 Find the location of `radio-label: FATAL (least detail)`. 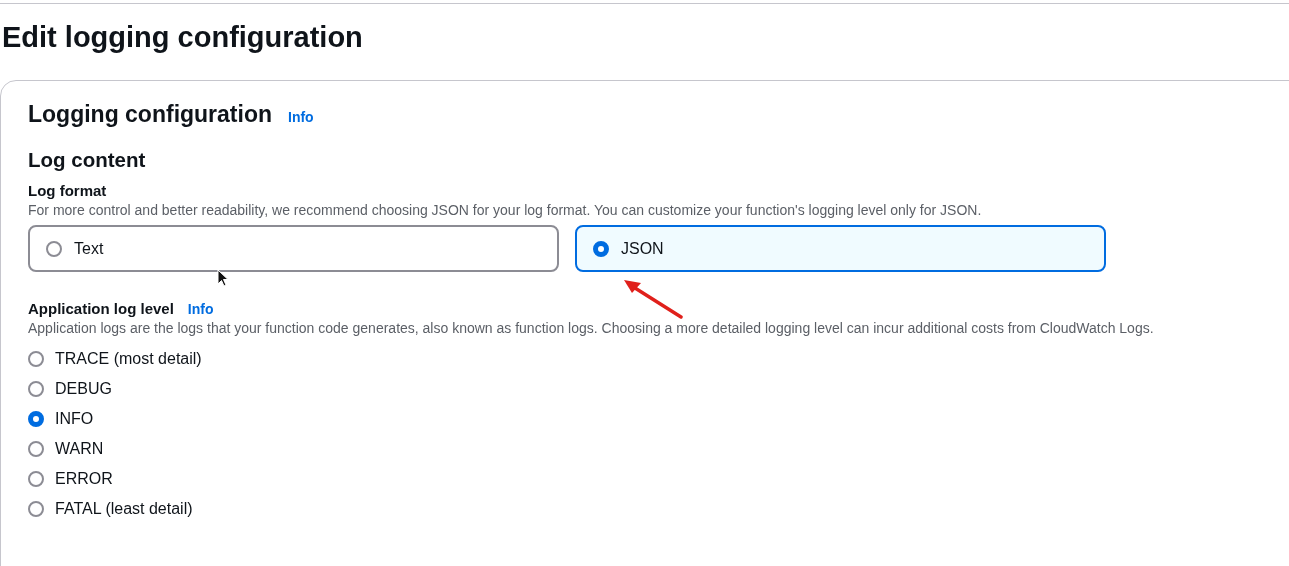

radio-label: FATAL (least detail) is located at coordinates (124, 509).